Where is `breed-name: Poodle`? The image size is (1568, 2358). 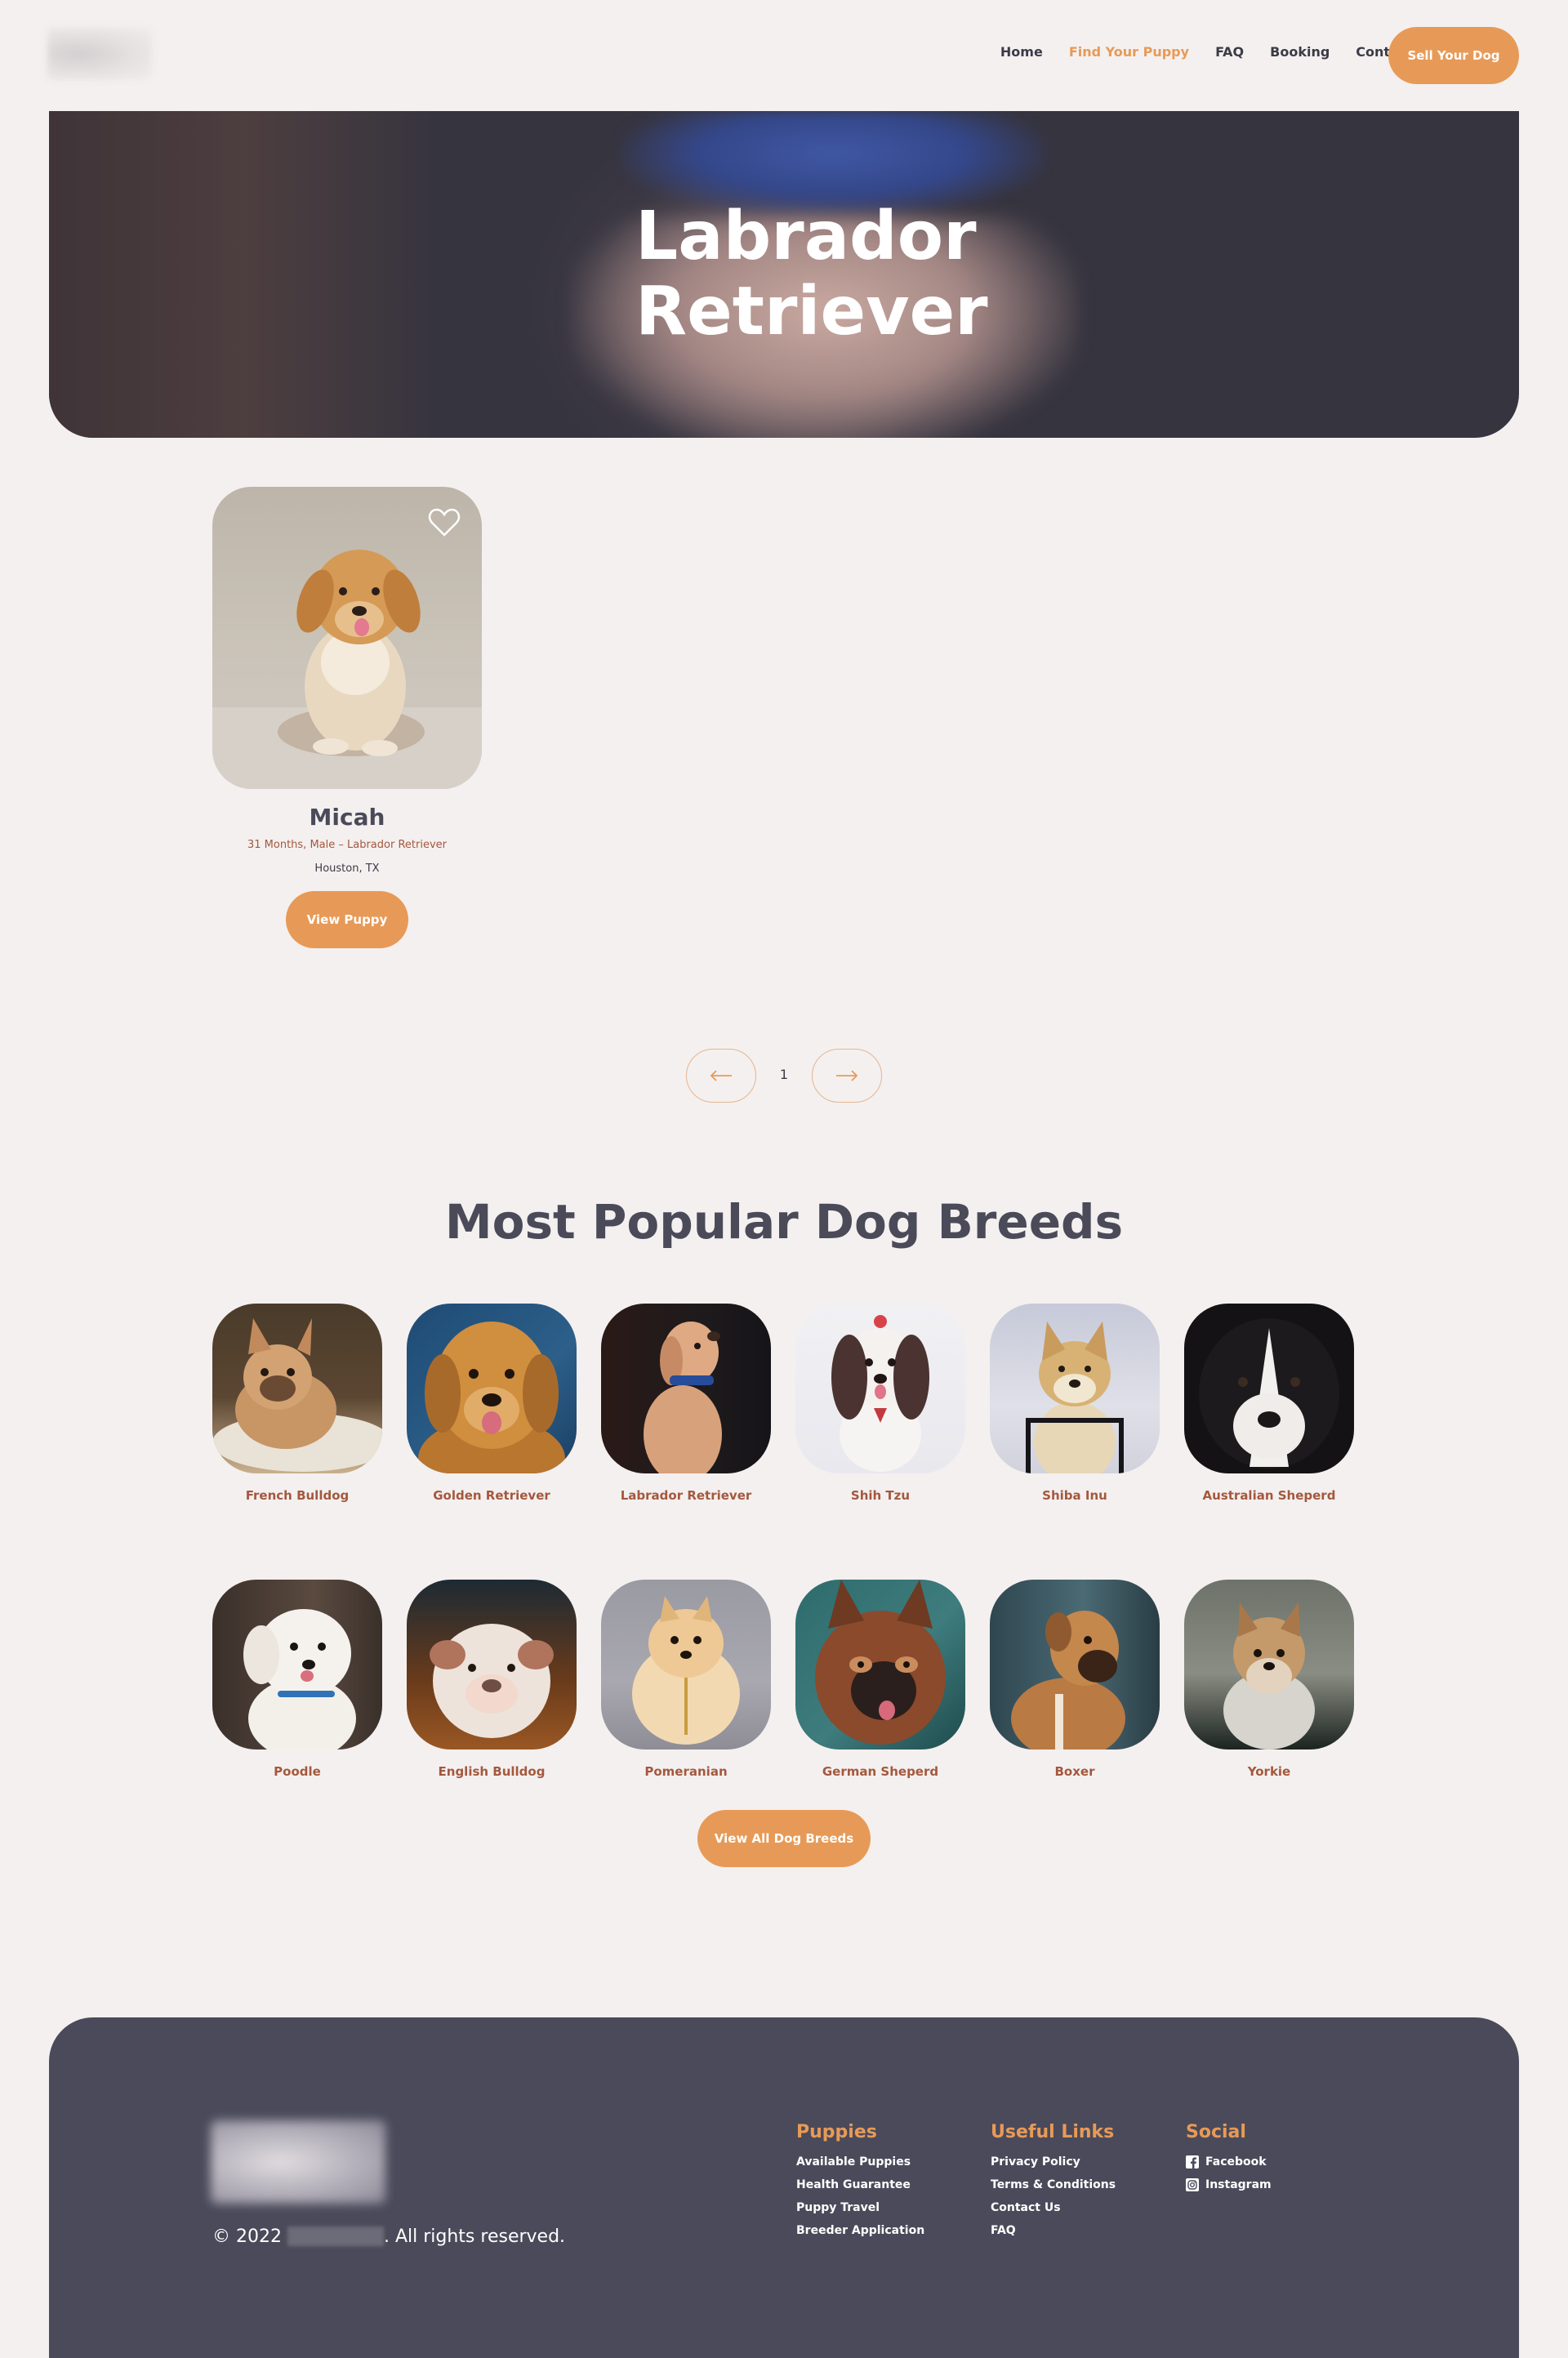 breed-name: Poodle is located at coordinates (297, 1771).